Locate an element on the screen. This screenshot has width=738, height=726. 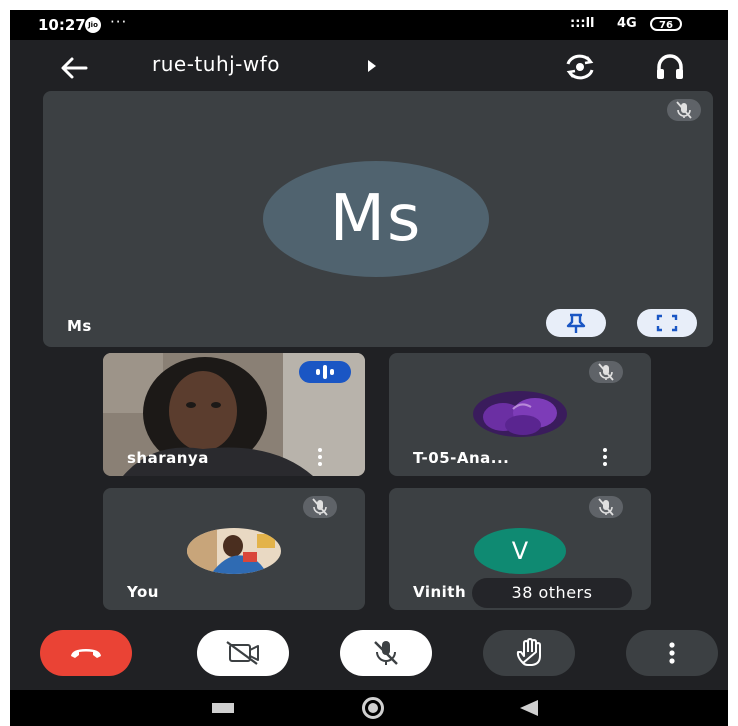
back-button is located at coordinates (74, 68).